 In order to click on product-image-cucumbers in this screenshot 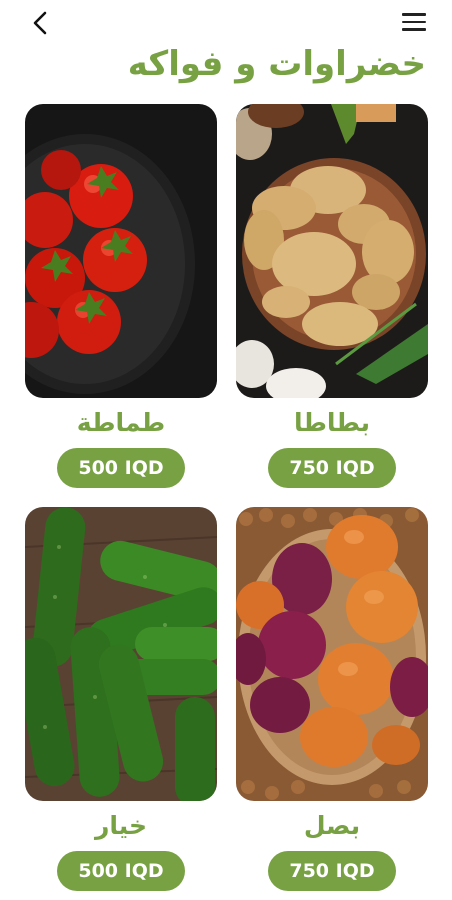, I will do `click(121, 654)`.